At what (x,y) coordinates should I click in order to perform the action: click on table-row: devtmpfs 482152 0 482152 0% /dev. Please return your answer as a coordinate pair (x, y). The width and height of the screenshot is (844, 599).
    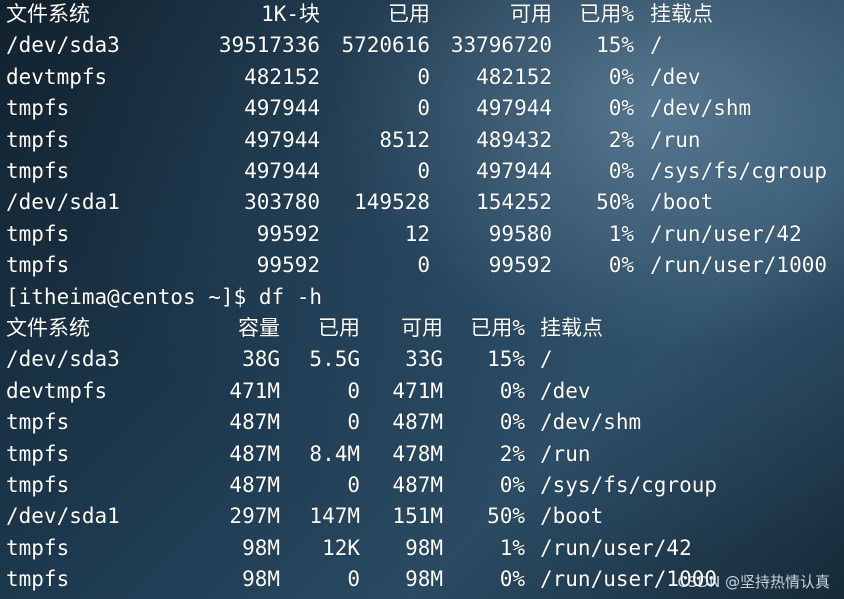
    Looking at the image, I should click on (422, 77).